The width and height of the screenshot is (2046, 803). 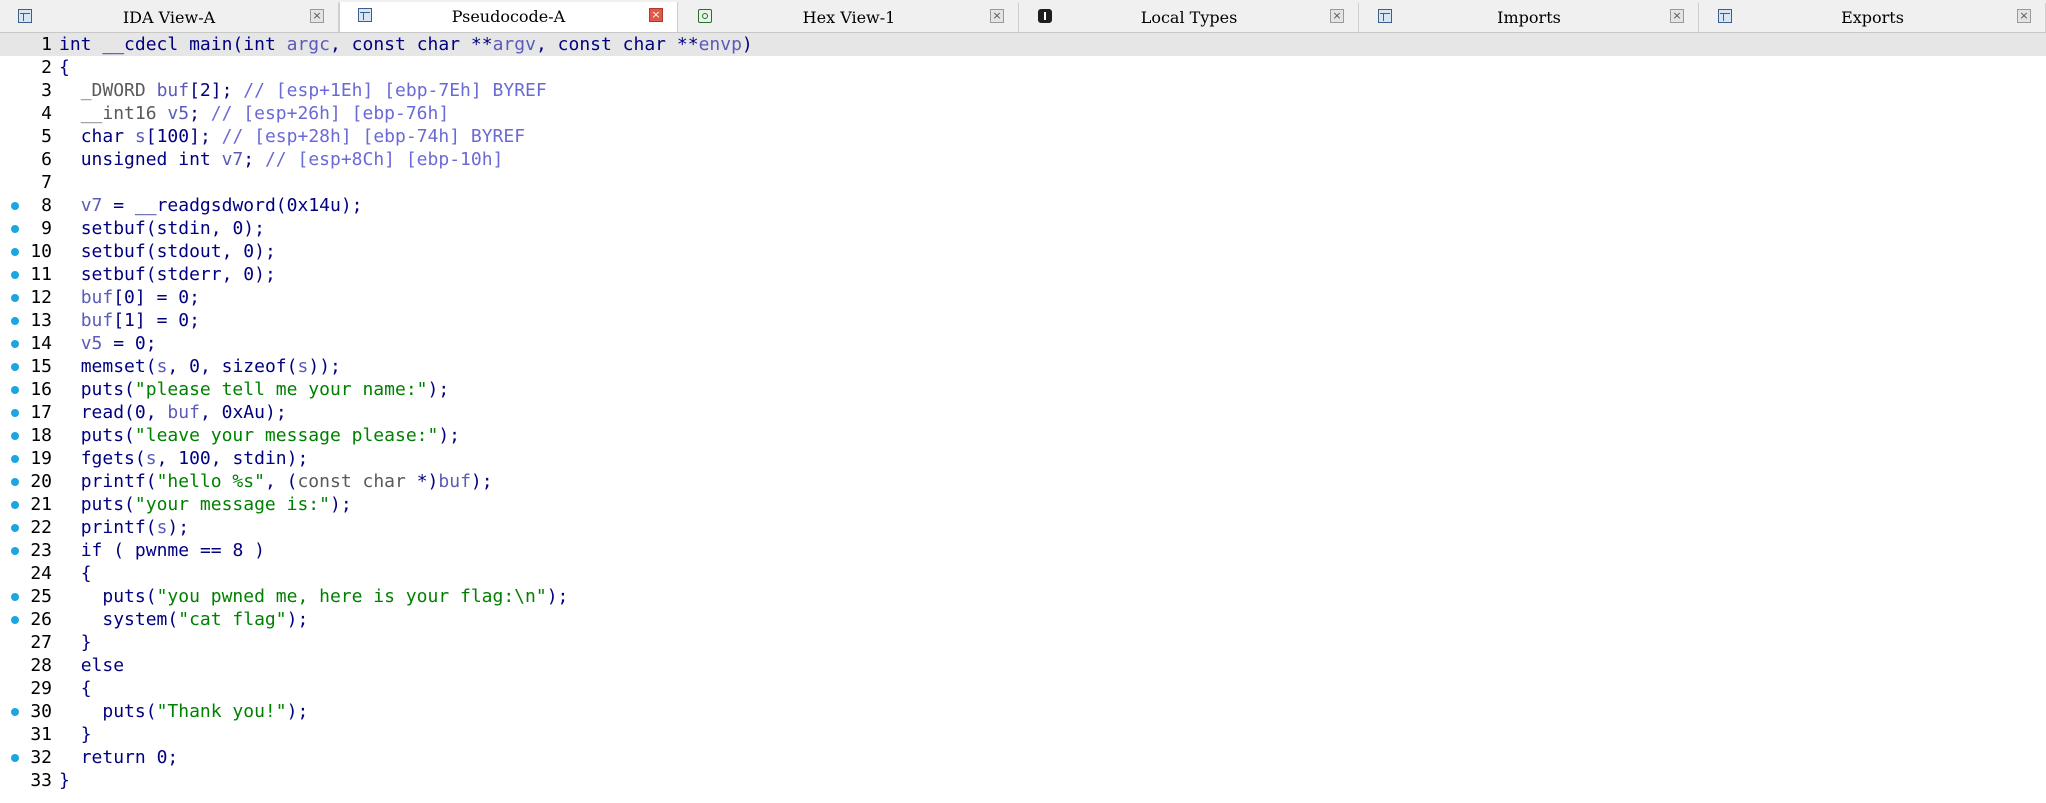 I want to click on code-line: 9 setbuf(stdin, 0);, so click(x=1023, y=228).